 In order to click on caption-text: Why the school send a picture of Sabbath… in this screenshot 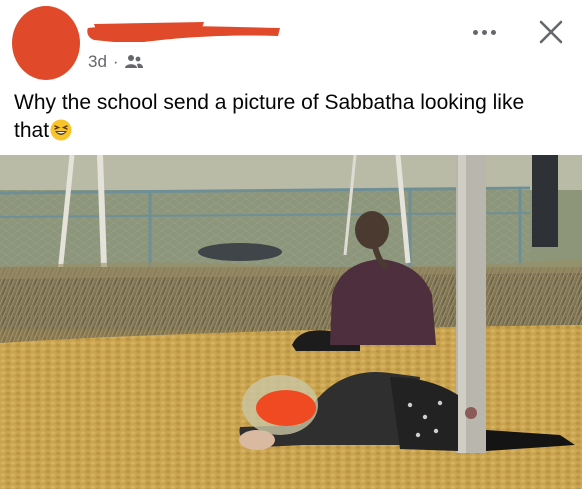, I will do `click(269, 116)`.